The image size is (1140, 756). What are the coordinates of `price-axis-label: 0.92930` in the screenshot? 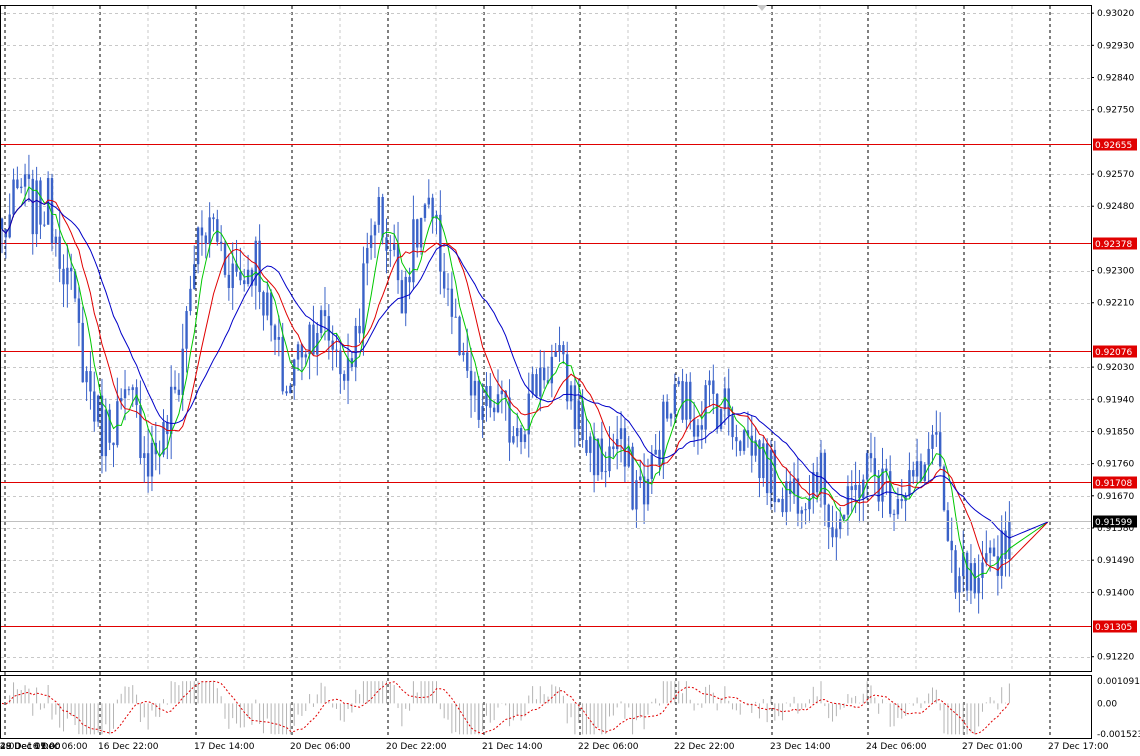 It's located at (1115, 46).